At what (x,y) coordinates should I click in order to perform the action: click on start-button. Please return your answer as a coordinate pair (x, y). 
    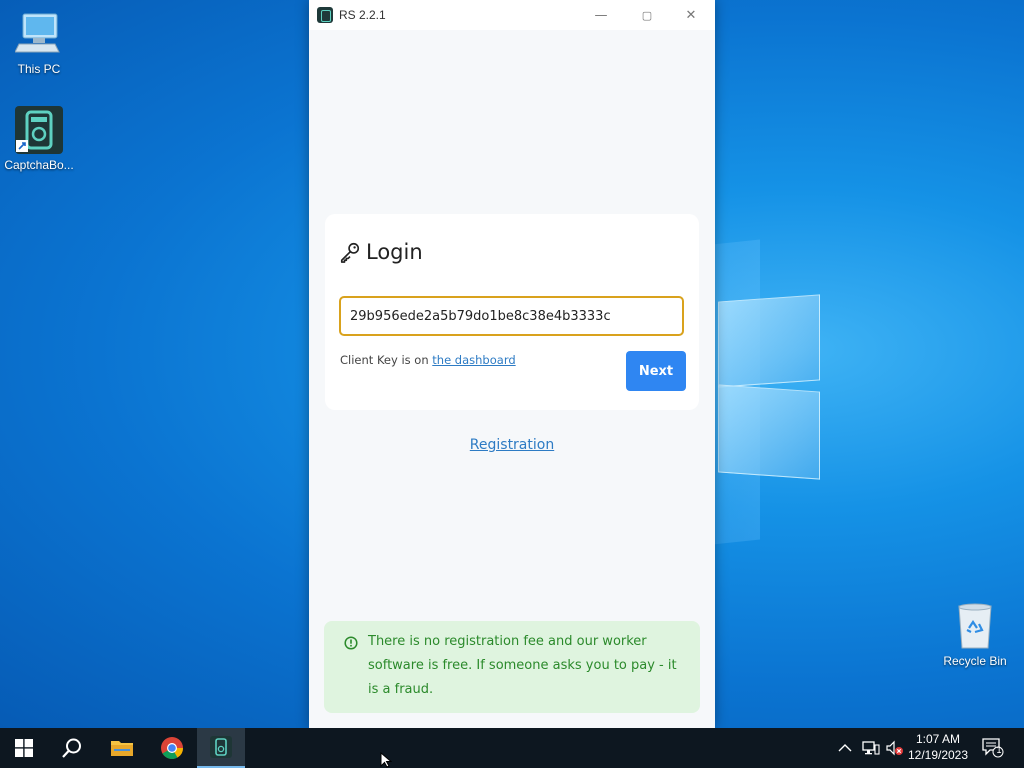
    Looking at the image, I should click on (24, 748).